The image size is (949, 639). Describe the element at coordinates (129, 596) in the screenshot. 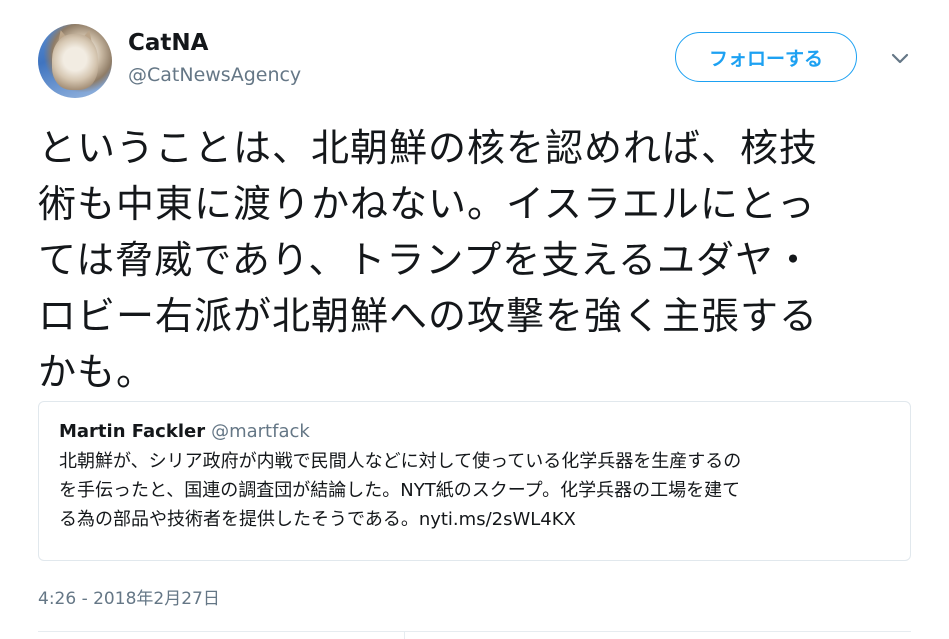

I see `tweet-timestamp: 4:26 - 2018年2月27日` at that location.